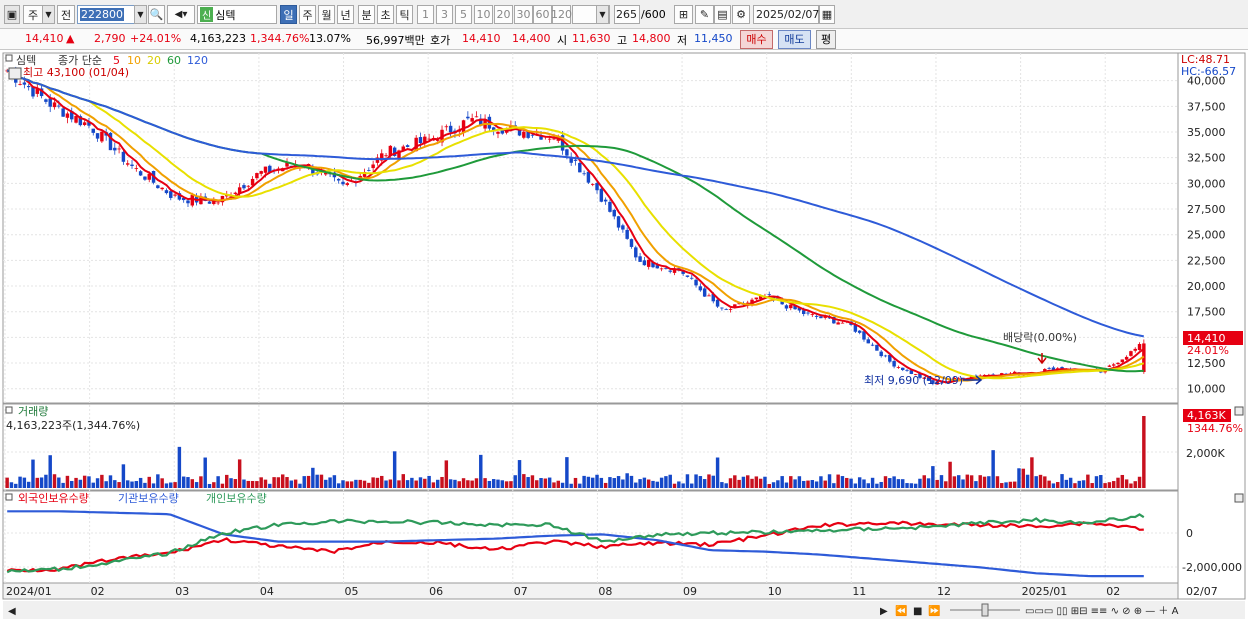 This screenshot has width=1248, height=624. What do you see at coordinates (181, 14) in the screenshot?
I see `speaker-icon: ◀▾` at bounding box center [181, 14].